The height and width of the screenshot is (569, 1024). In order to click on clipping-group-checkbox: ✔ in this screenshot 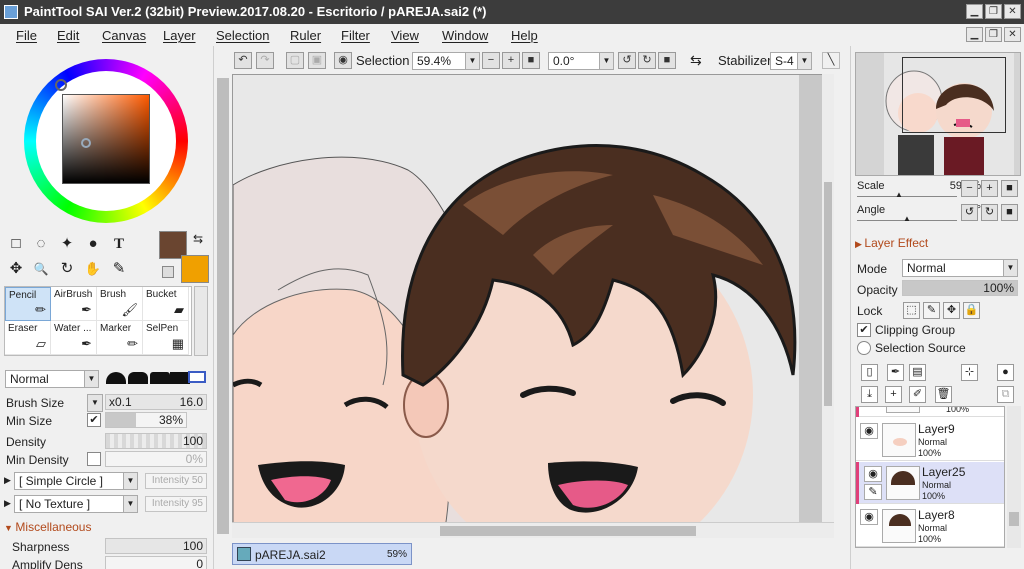, I will do `click(864, 330)`.